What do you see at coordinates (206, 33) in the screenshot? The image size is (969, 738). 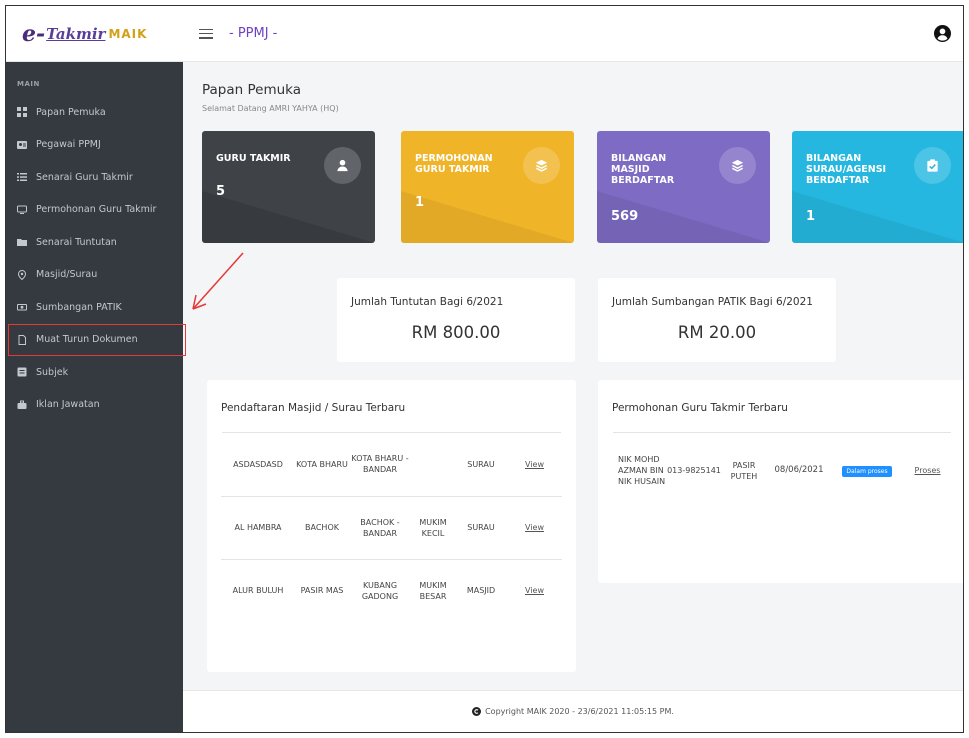 I see `menu-toggle-icon` at bounding box center [206, 33].